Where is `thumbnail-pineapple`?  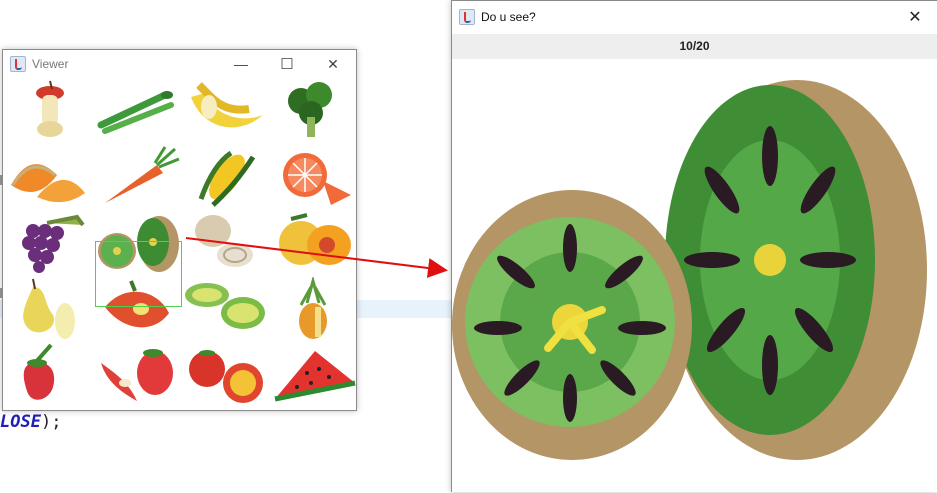 thumbnail-pineapple is located at coordinates (314, 310).